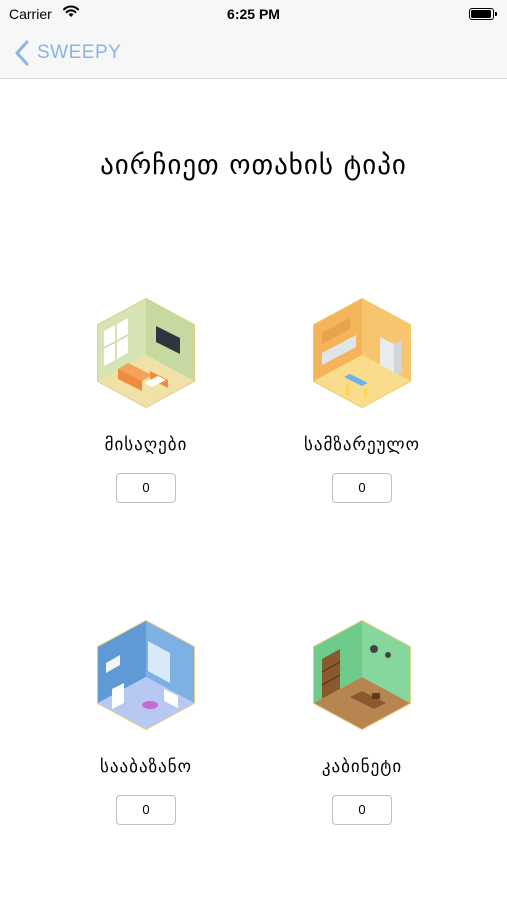  I want to click on status-time: 6:25 PM, so click(253, 14).